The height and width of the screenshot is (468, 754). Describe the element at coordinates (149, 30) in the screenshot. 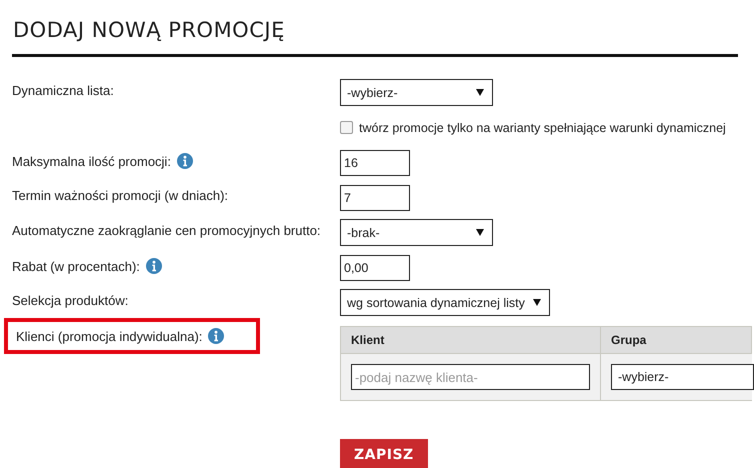

I see `page-title: DODAJ NOWĄ PROMOCJĘ` at that location.